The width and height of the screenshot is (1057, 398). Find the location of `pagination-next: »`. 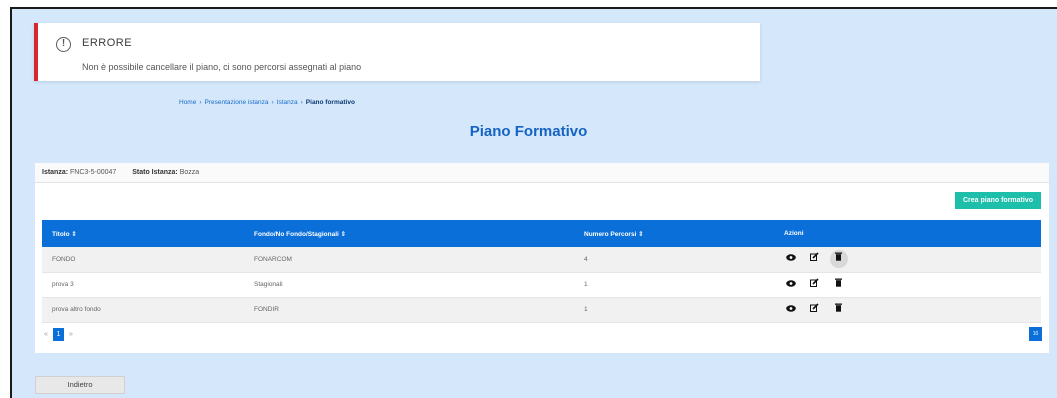

pagination-next: » is located at coordinates (71, 334).